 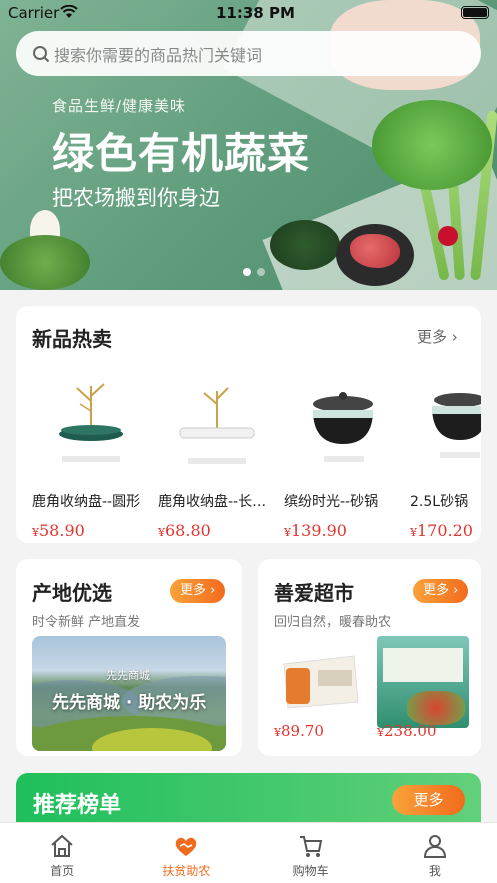 I want to click on product-price: ¥170.20, so click(x=441, y=530).